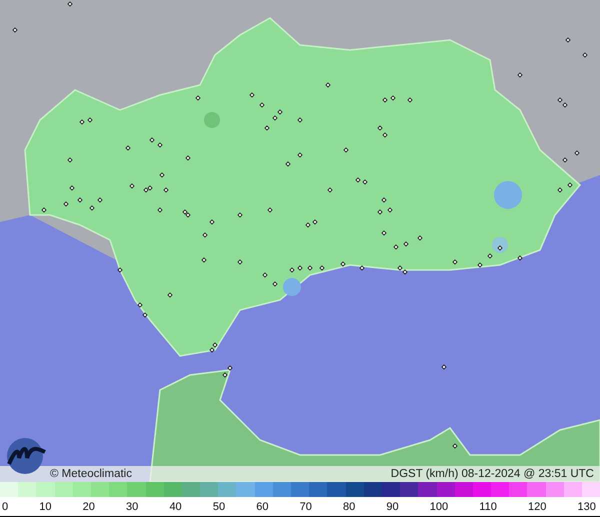 The image size is (600, 517). Describe the element at coordinates (392, 506) in the screenshot. I see `scale-label: 90` at that location.